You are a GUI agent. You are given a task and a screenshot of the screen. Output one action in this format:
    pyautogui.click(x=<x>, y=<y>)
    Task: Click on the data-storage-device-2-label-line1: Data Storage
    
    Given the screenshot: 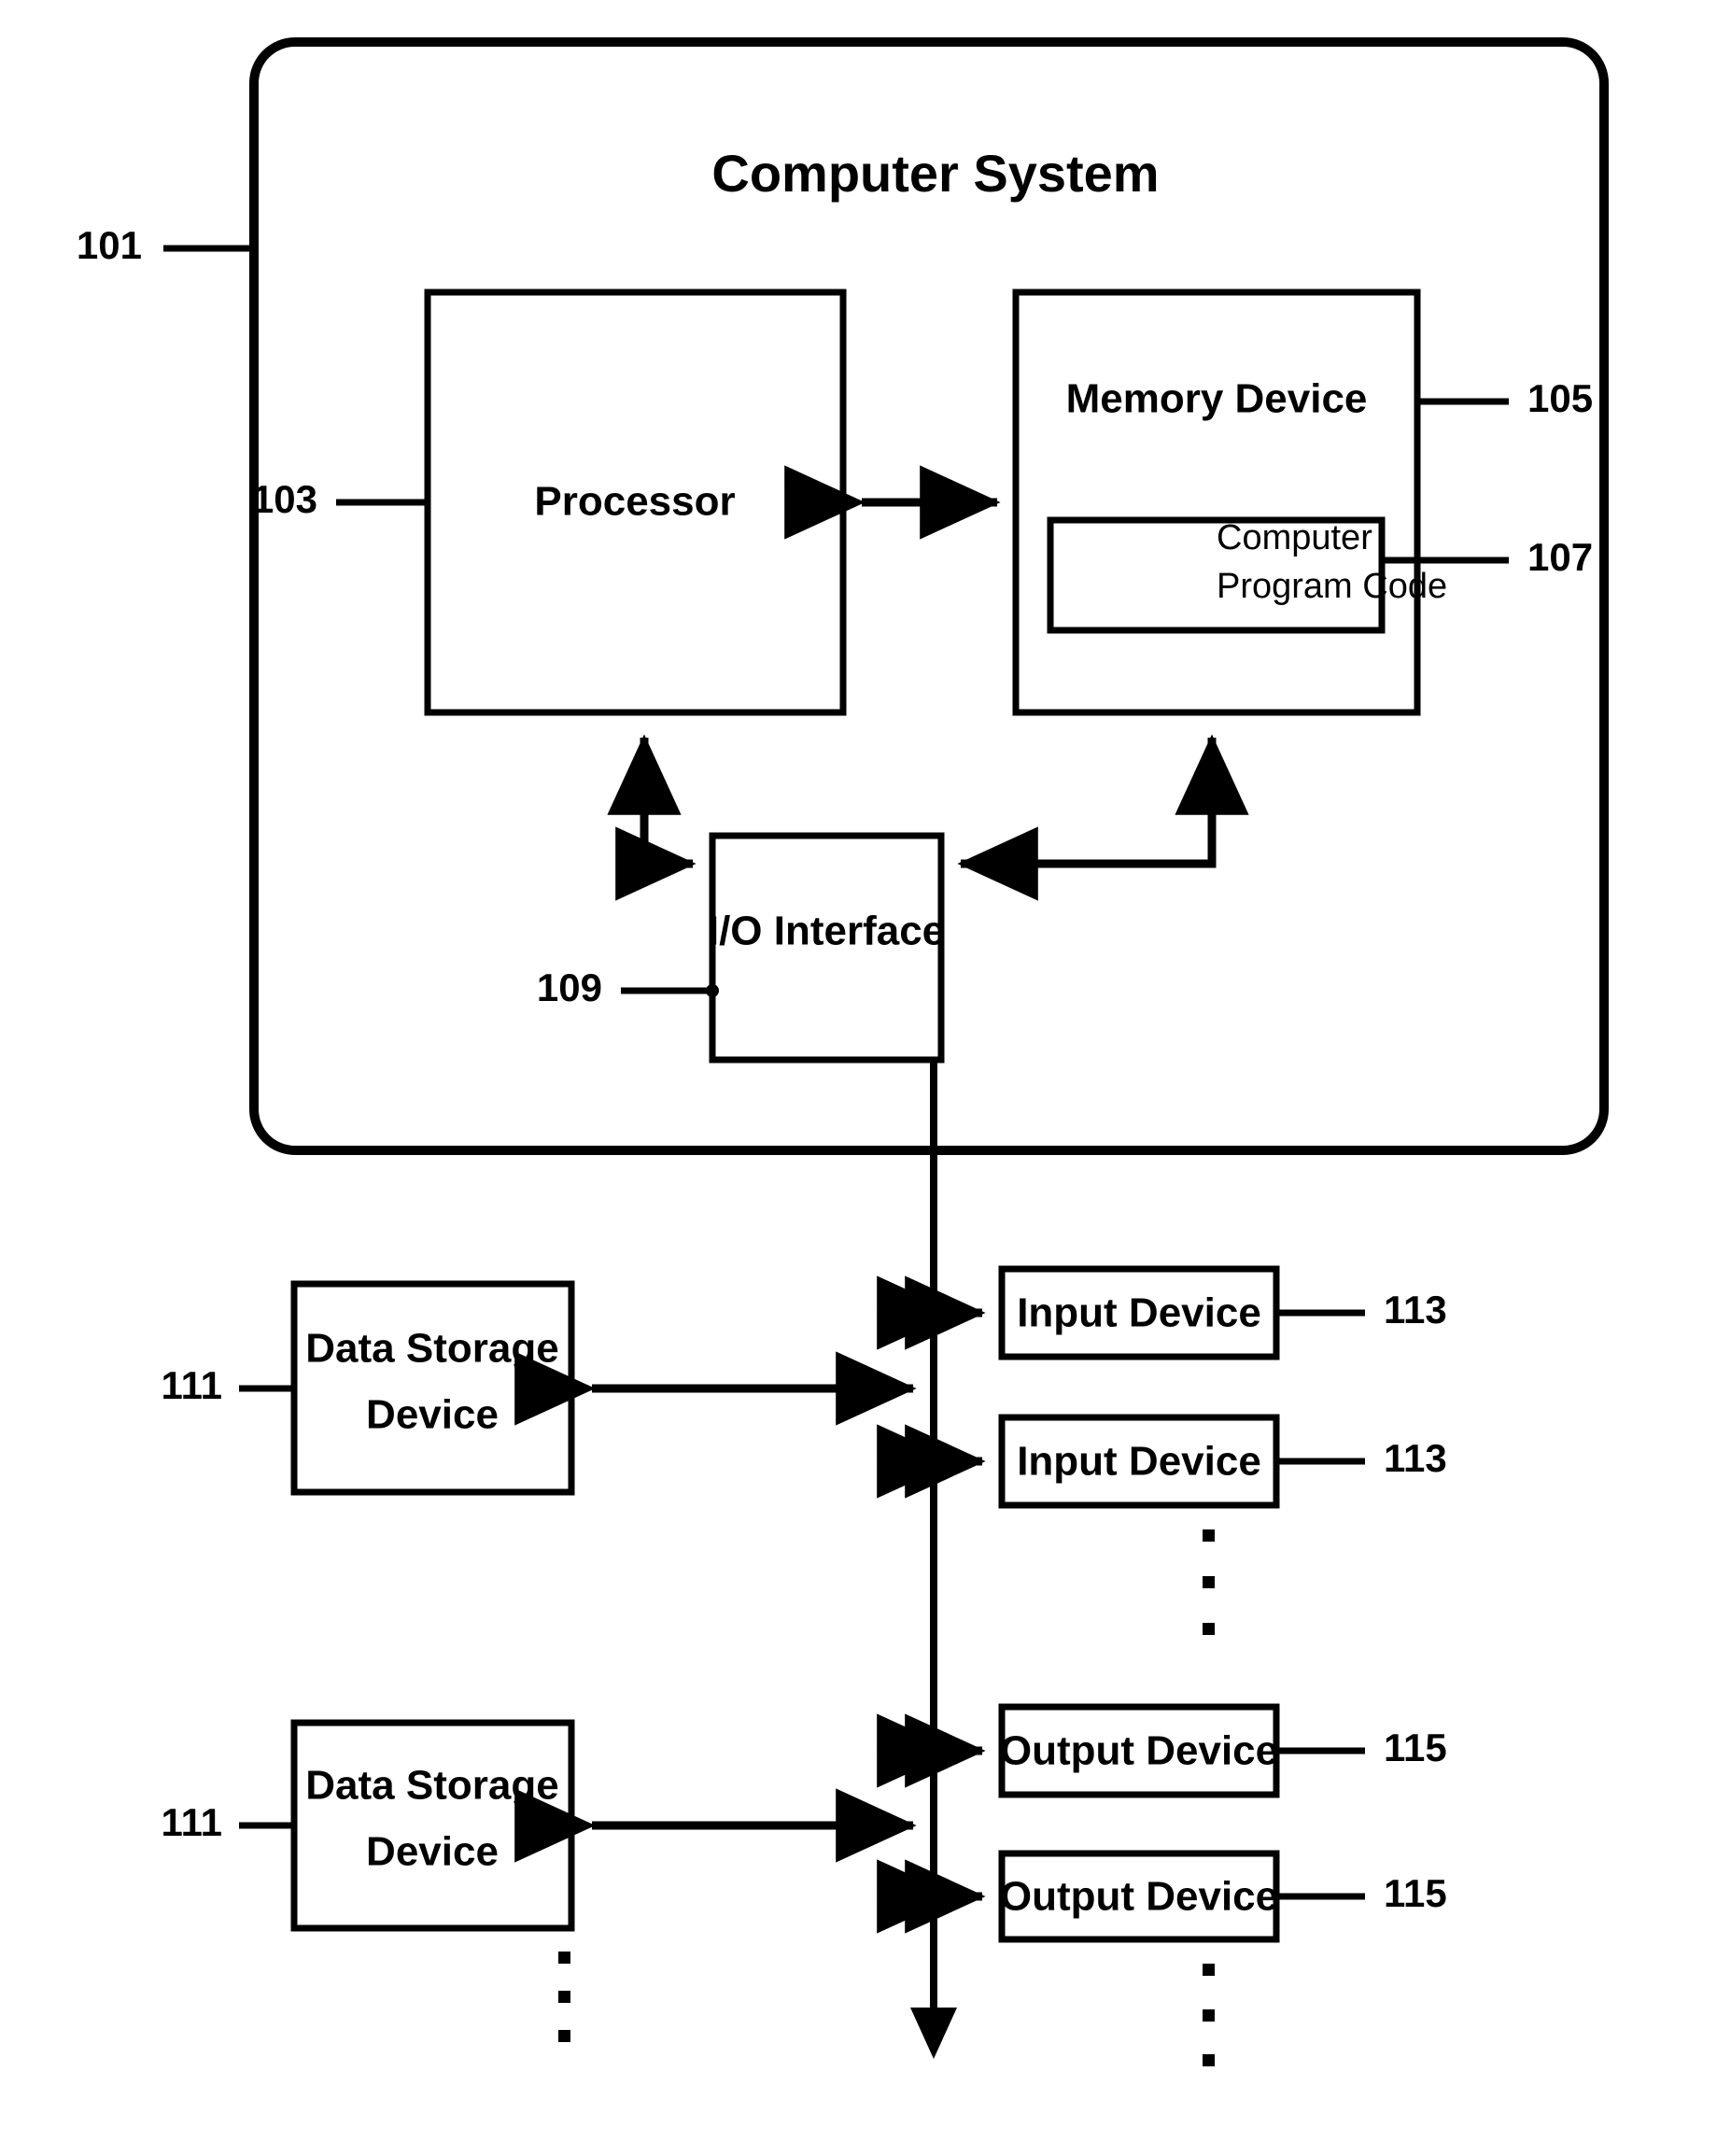 What is the action you would take?
    pyautogui.click(x=431, y=1786)
    